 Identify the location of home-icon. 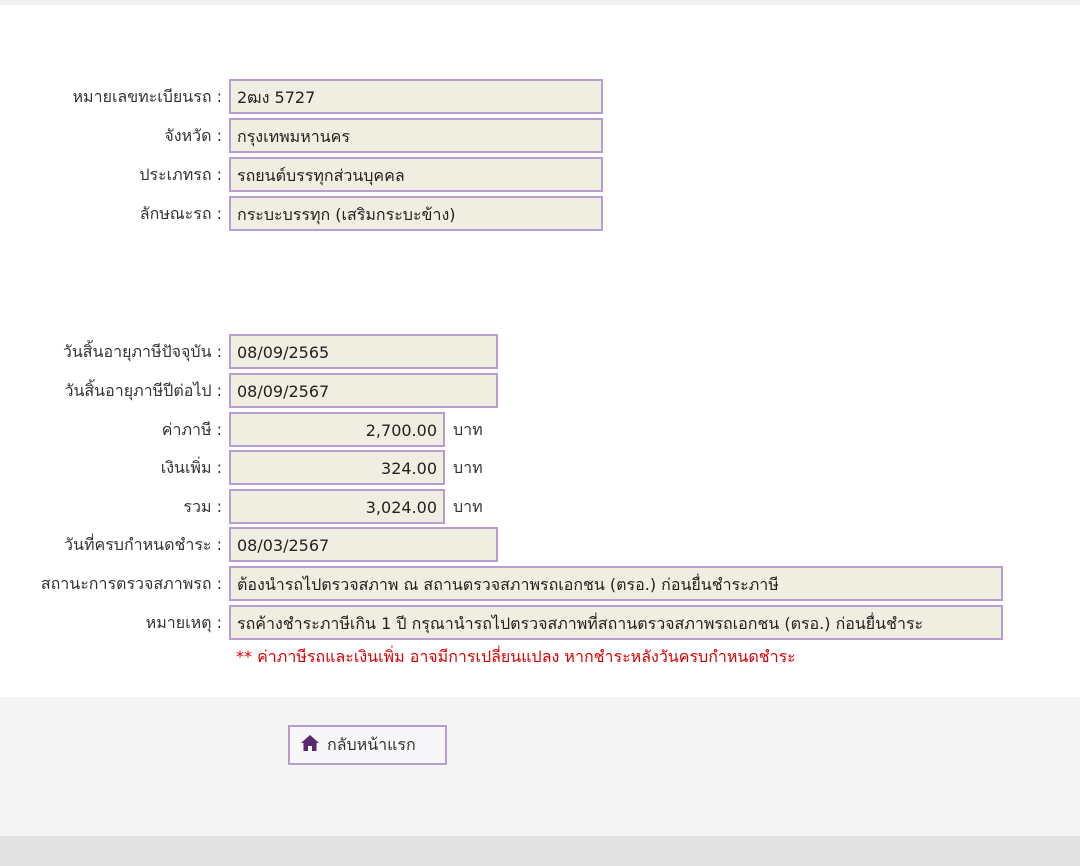
(310, 745).